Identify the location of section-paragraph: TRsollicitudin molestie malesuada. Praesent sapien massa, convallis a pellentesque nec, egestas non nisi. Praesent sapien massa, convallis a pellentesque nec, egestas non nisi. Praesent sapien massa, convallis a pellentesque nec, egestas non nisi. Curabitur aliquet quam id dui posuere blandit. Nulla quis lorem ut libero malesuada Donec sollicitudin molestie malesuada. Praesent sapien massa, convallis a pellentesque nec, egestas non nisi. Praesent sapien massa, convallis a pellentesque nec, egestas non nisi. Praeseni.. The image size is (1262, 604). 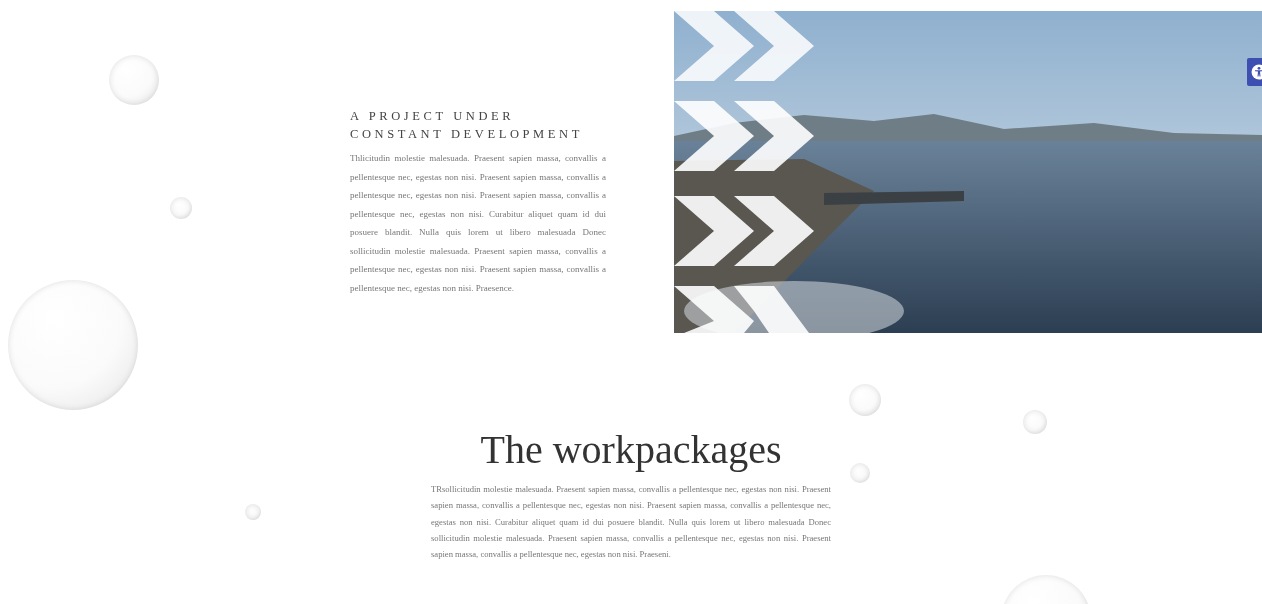
(631, 522).